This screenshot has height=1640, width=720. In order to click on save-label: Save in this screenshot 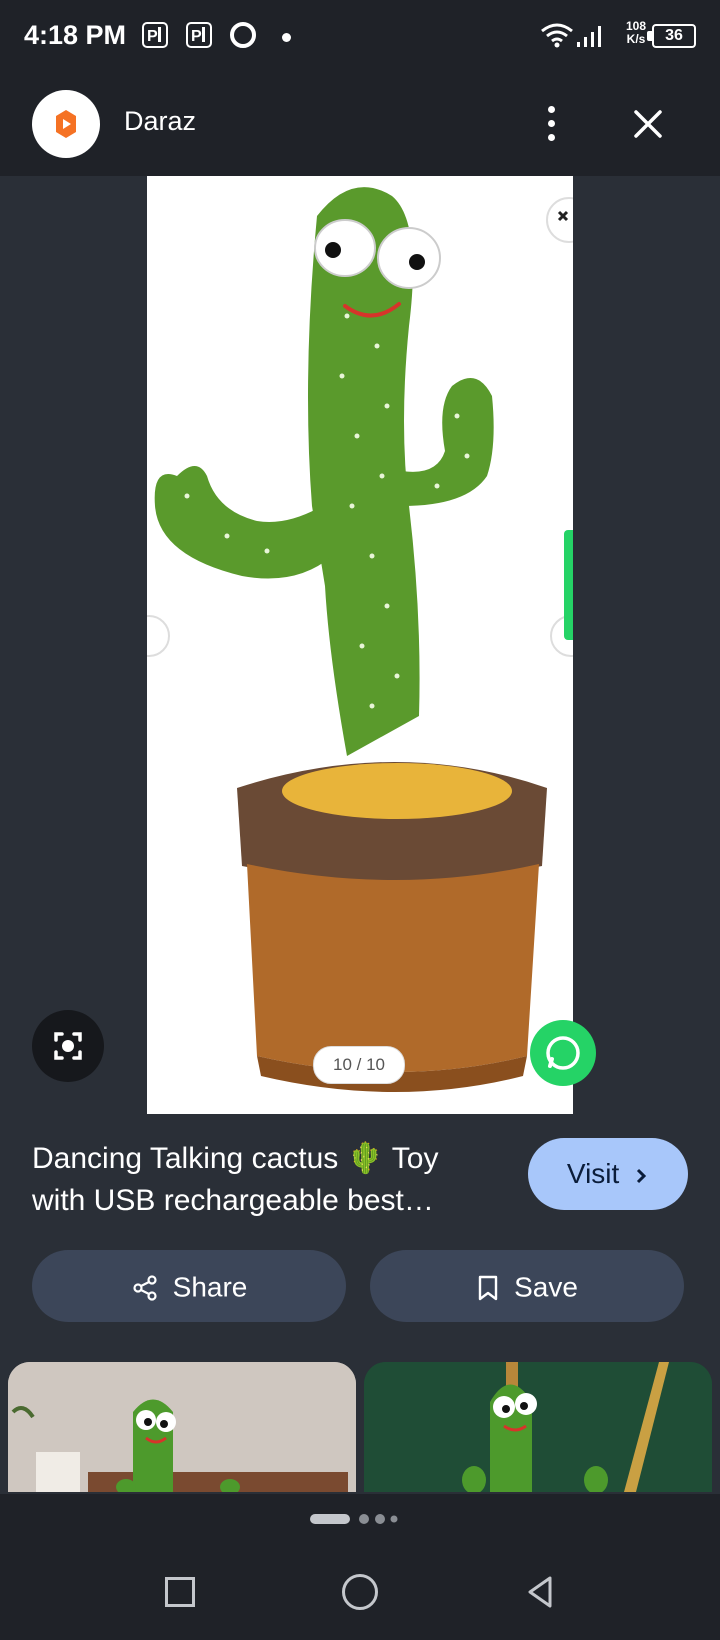, I will do `click(546, 1287)`.